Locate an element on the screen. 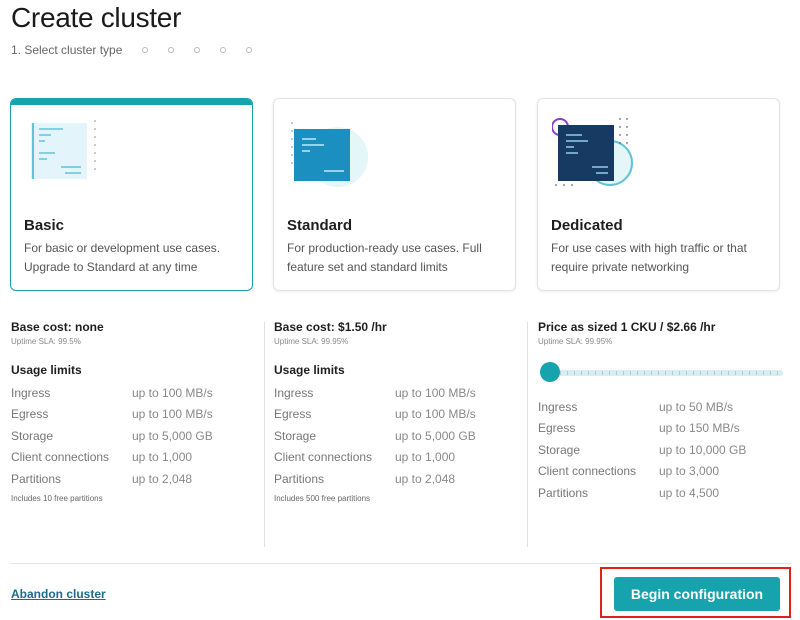 The width and height of the screenshot is (800, 620). limit-row: Partitions up to 4,500 is located at coordinates (665, 493).